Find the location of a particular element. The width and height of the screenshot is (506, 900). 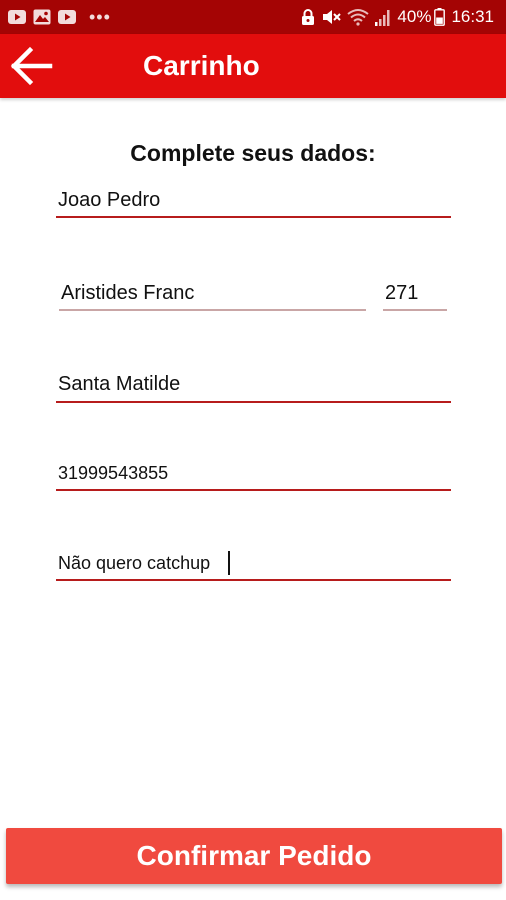

wifi-icon is located at coordinates (358, 17).